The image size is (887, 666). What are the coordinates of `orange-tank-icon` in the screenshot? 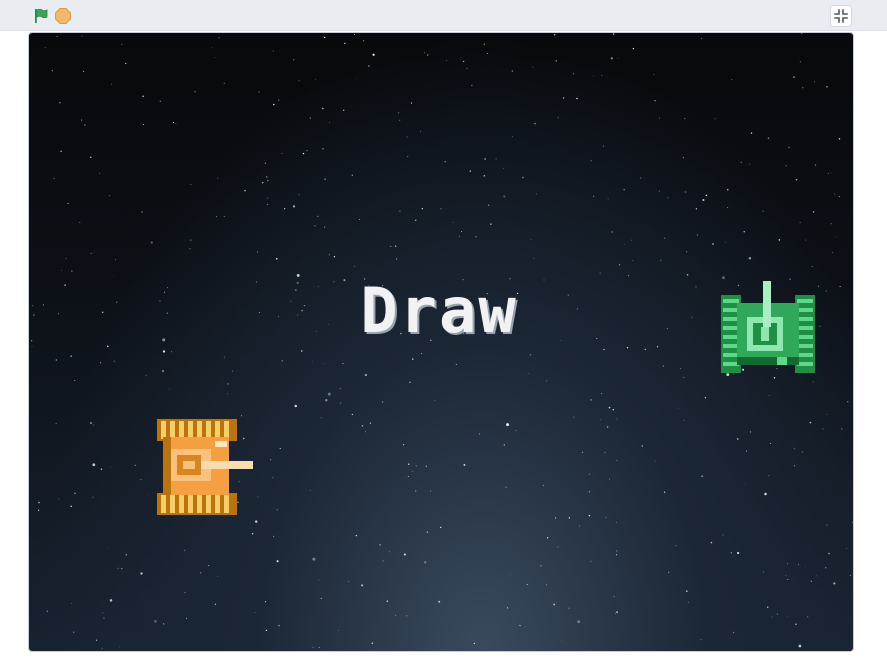 It's located at (205, 467).